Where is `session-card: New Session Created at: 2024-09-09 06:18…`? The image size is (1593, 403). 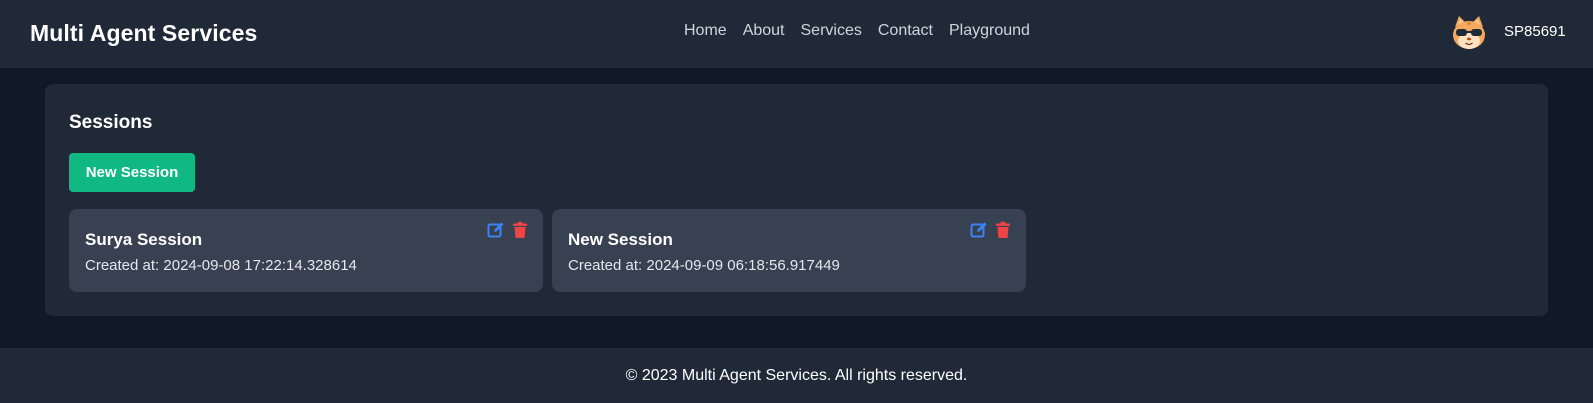 session-card: New Session Created at: 2024-09-09 06:18… is located at coordinates (789, 250).